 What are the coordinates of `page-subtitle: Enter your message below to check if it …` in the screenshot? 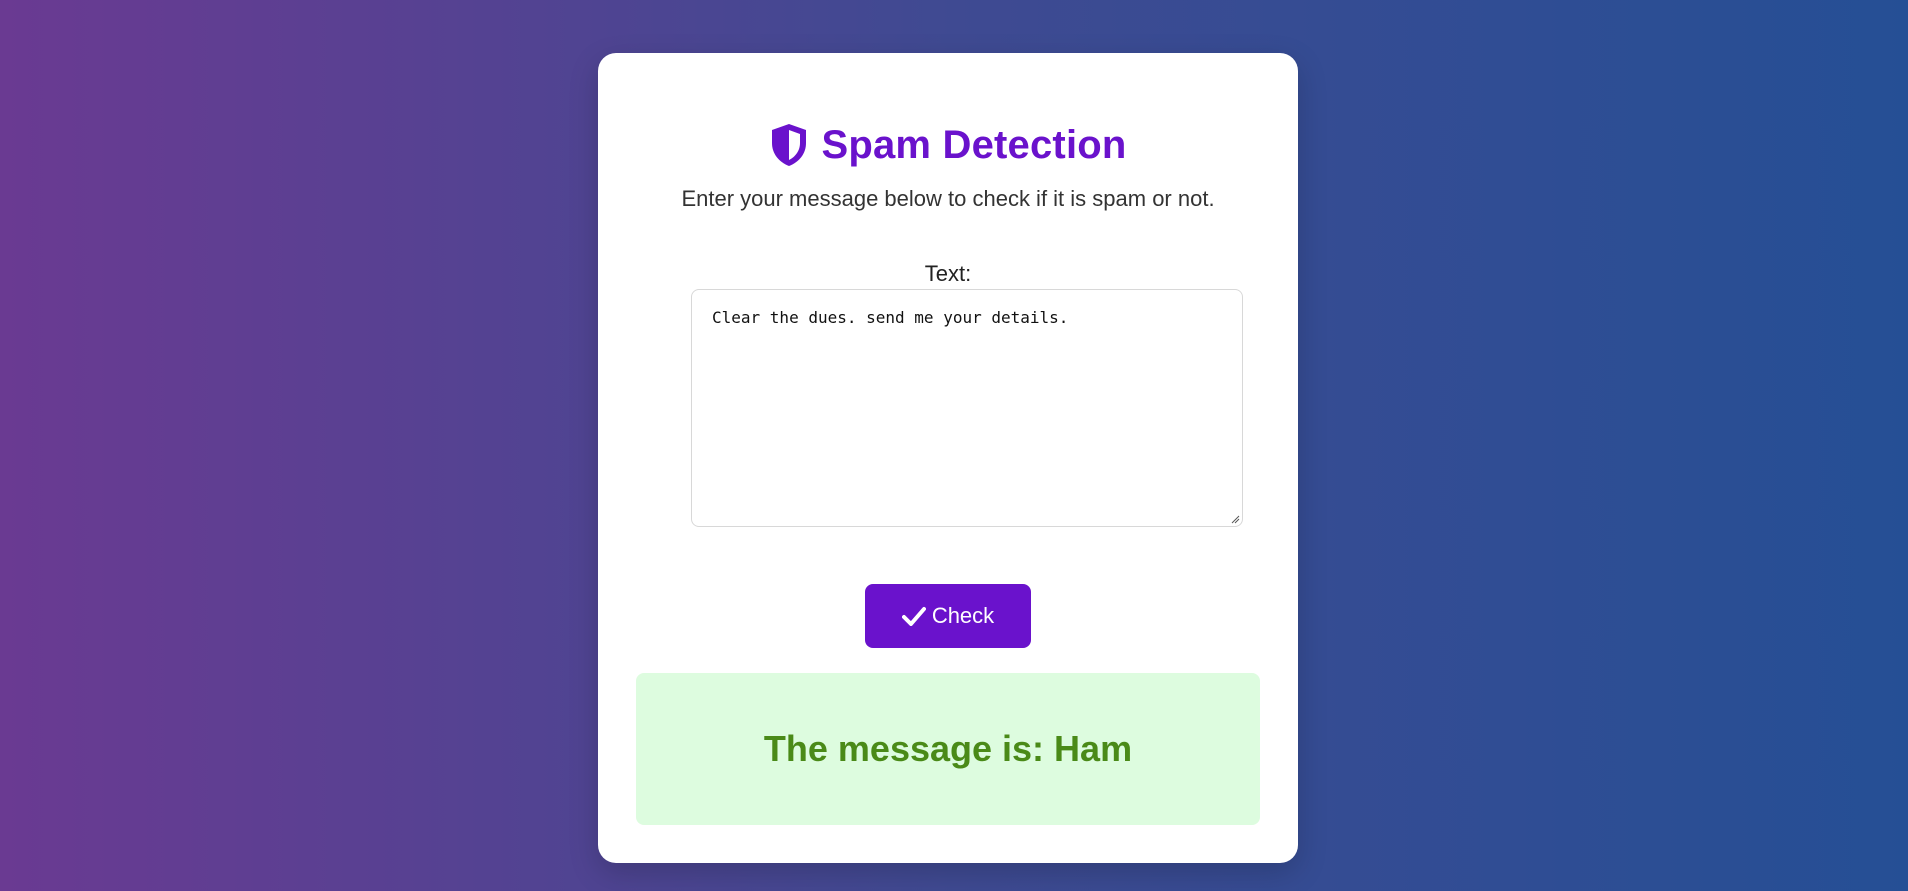 It's located at (948, 198).